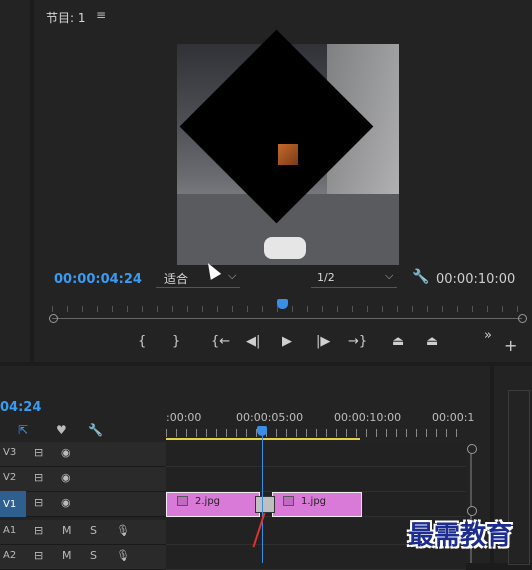  What do you see at coordinates (476, 279) in the screenshot?
I see `duration-timecode: 00:00:10:00` at bounding box center [476, 279].